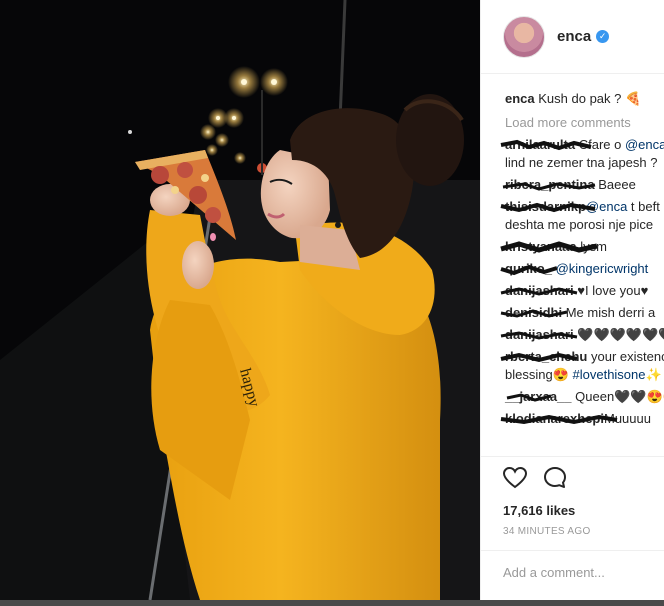 Image resolution: width=664 pixels, height=606 pixels. I want to click on comment-text: Me mish derri a, so click(610, 312).